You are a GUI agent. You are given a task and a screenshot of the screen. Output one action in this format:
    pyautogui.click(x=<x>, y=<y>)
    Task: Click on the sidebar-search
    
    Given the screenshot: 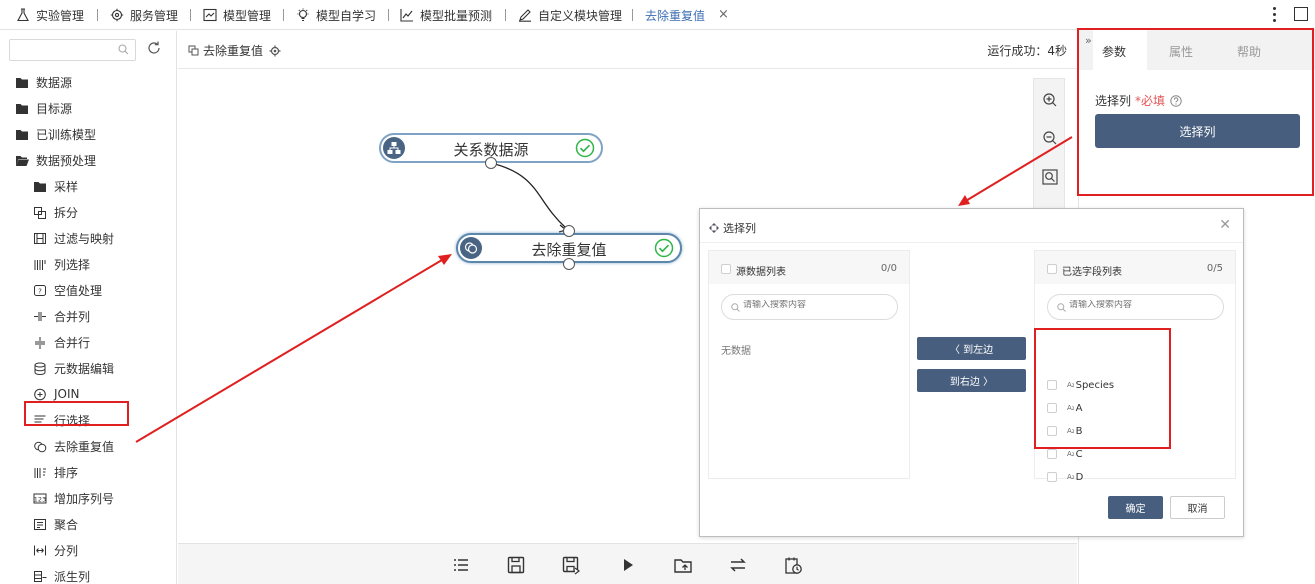 What is the action you would take?
    pyautogui.click(x=72, y=50)
    